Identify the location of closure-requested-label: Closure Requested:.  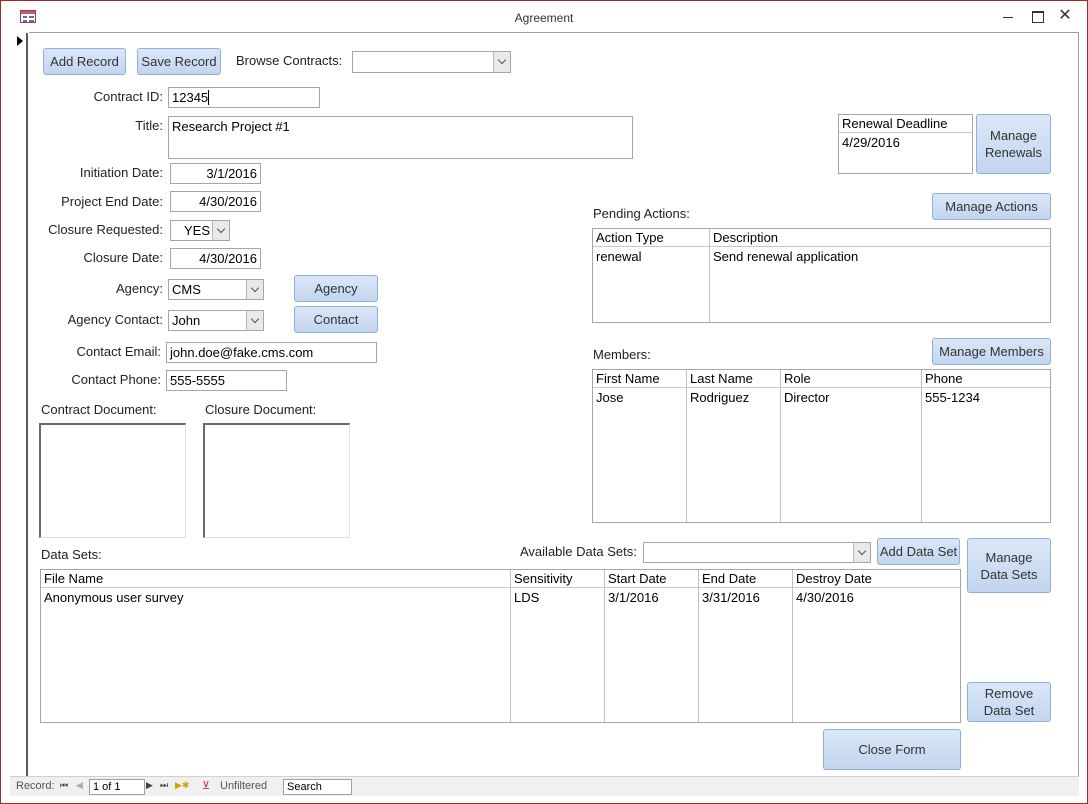
(105, 229).